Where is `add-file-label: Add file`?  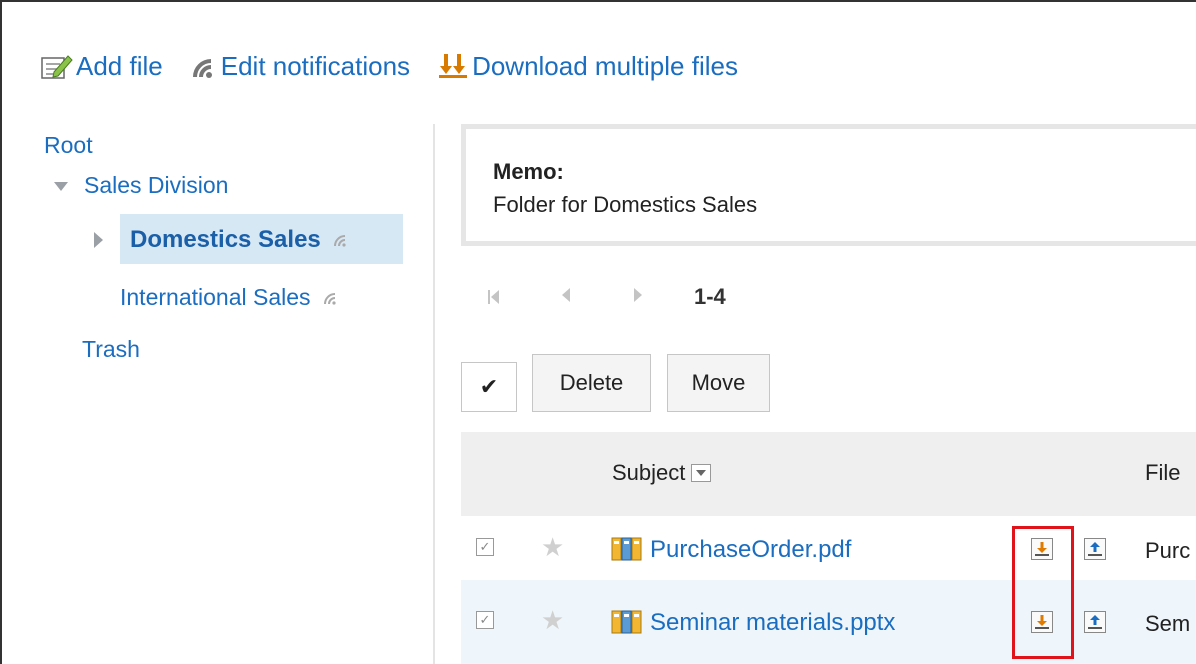
add-file-label: Add file is located at coordinates (119, 65).